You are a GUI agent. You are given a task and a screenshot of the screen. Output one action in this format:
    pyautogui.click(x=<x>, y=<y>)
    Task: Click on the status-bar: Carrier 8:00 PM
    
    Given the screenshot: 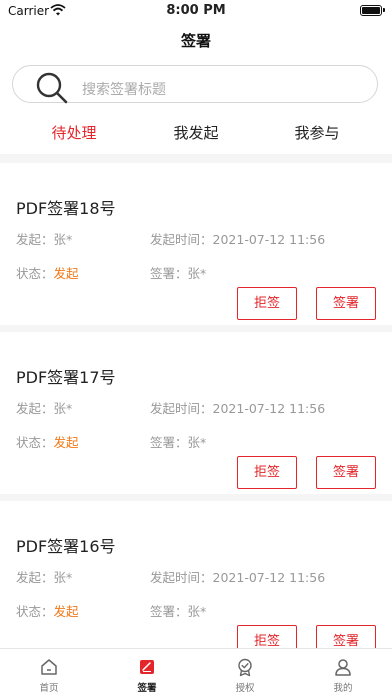 What is the action you would take?
    pyautogui.click(x=196, y=11)
    